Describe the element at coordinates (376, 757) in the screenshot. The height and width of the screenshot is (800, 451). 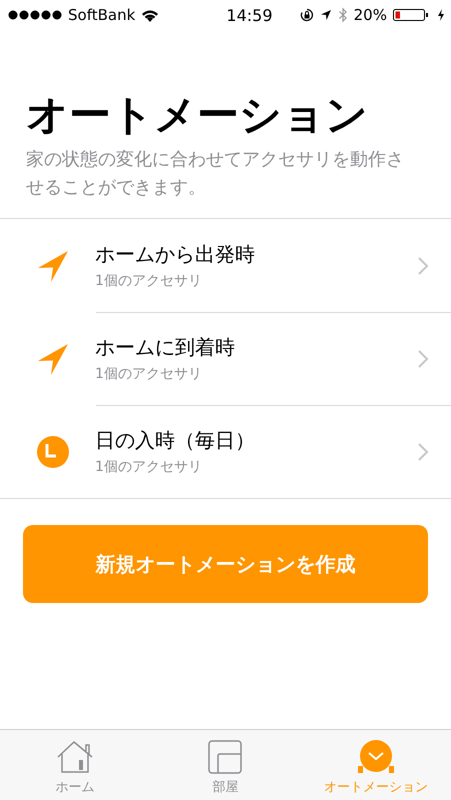
I see `clock-check-icon` at that location.